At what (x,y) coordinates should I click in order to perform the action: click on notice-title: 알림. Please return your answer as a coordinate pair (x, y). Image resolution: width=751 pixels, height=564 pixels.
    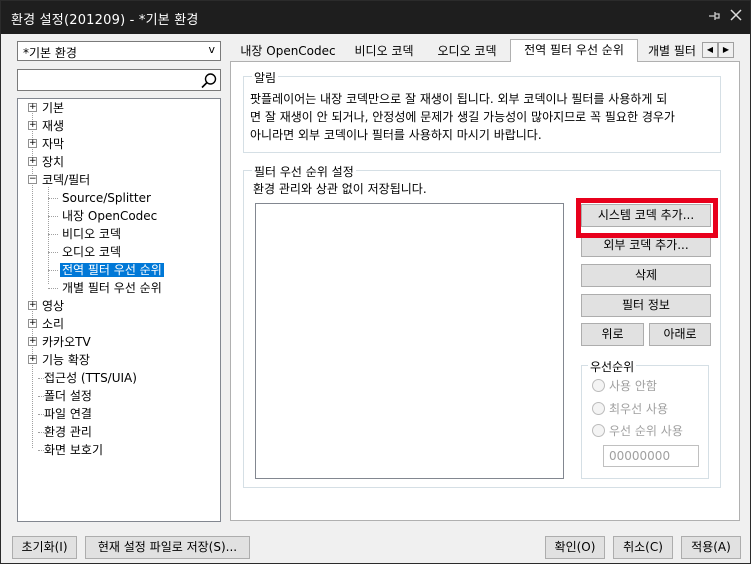
    Looking at the image, I should click on (265, 77).